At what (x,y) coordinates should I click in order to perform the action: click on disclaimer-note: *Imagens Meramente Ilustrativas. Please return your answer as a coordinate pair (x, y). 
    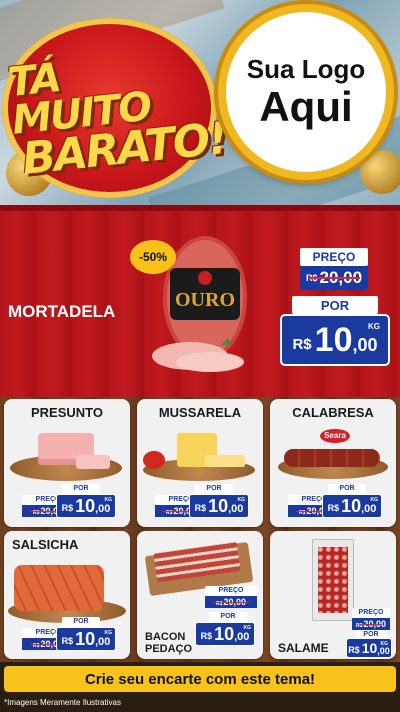
    Looking at the image, I should click on (62, 702).